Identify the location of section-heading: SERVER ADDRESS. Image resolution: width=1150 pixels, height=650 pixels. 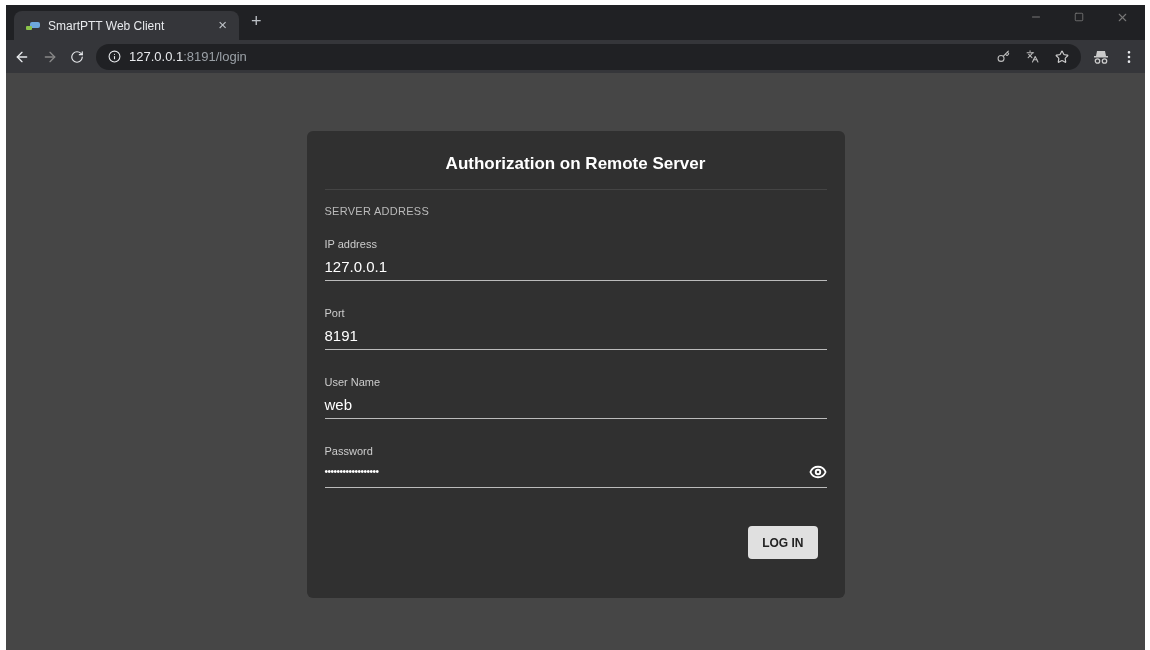
(377, 211).